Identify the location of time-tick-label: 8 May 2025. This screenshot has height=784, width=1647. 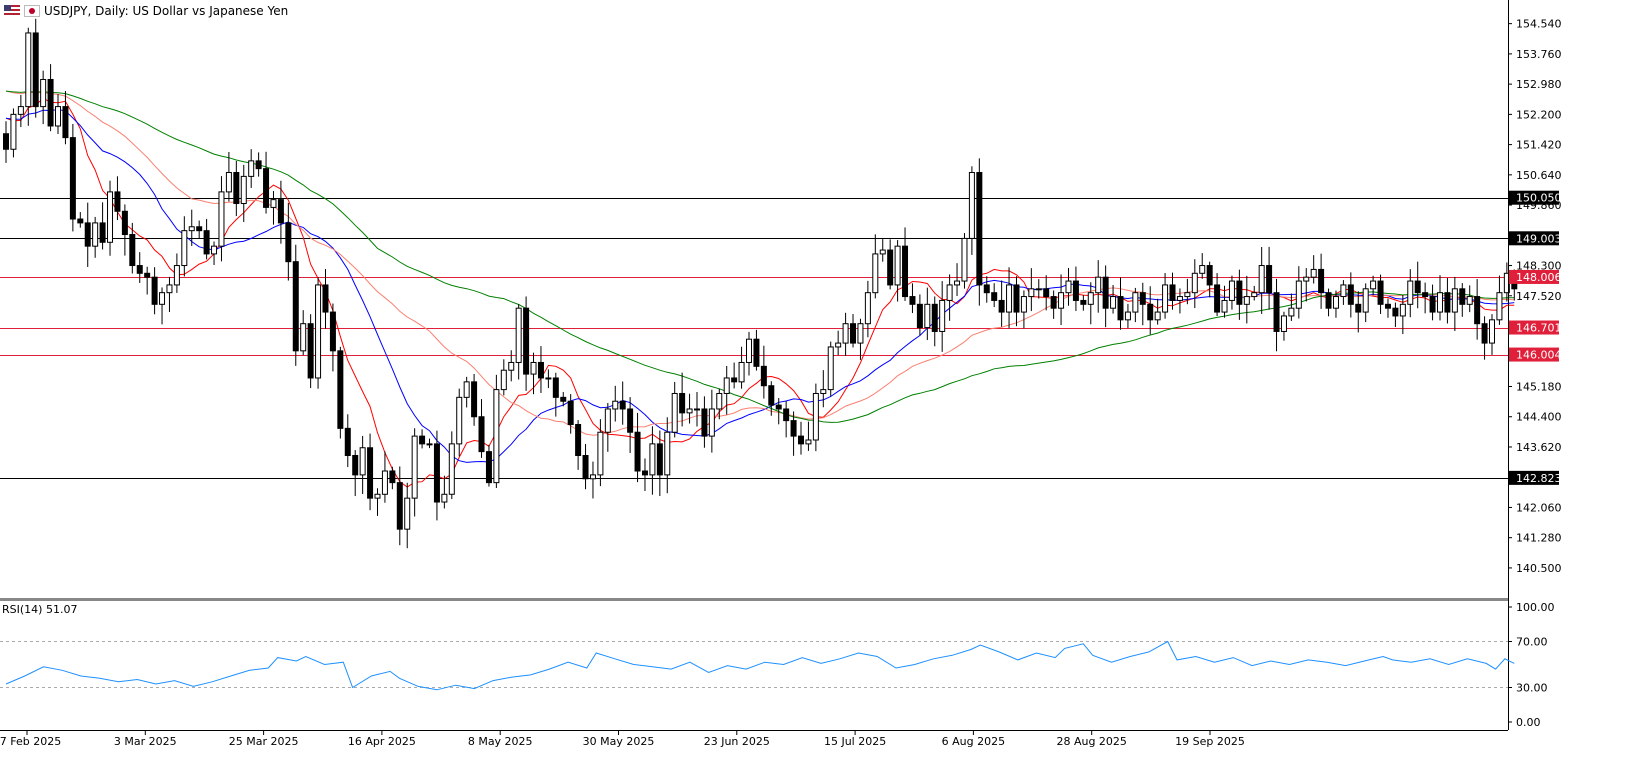
(500, 741).